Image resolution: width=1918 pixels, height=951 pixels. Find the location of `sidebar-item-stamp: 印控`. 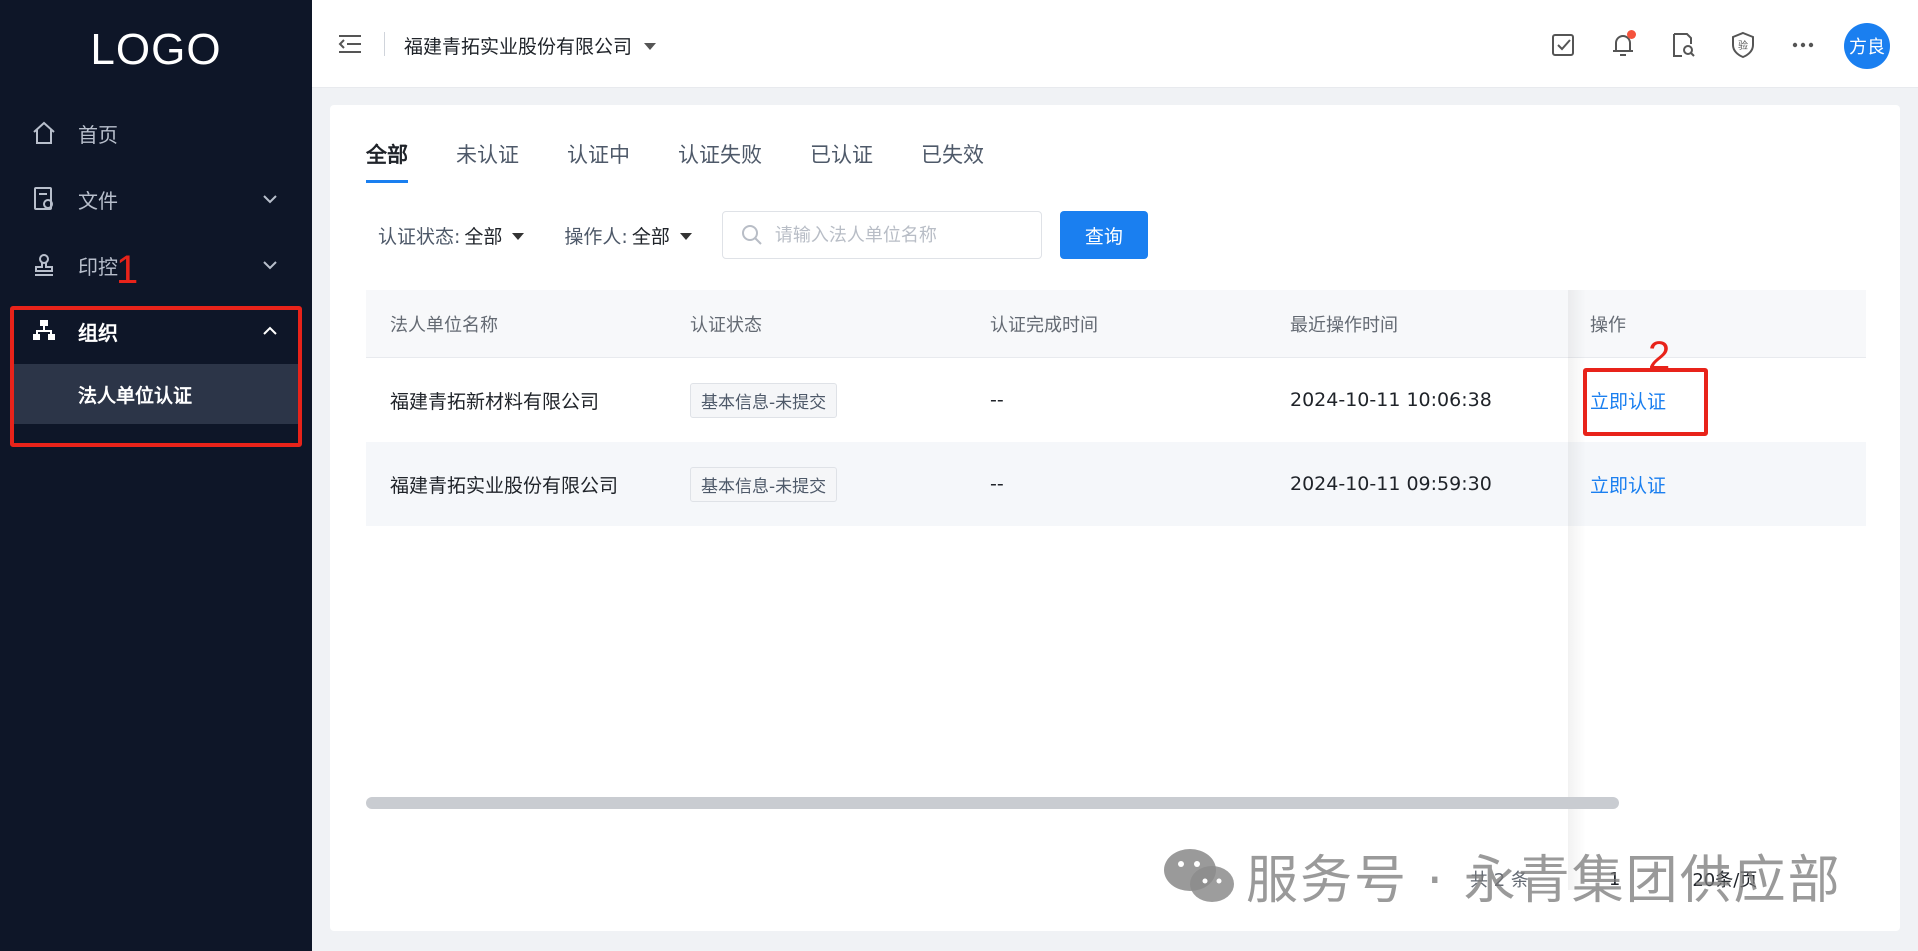

sidebar-item-stamp: 印控 is located at coordinates (156, 265).